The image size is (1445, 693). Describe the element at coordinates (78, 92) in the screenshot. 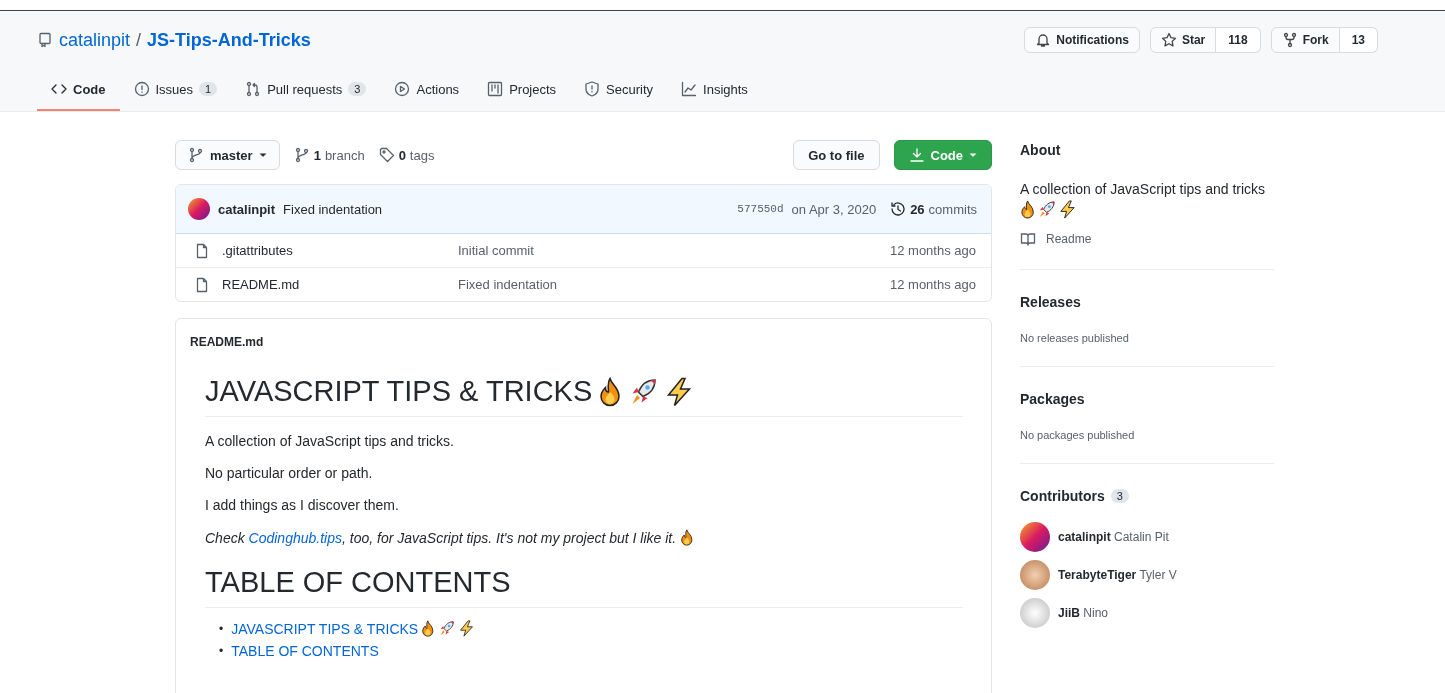

I see `repo-tab: Code` at that location.